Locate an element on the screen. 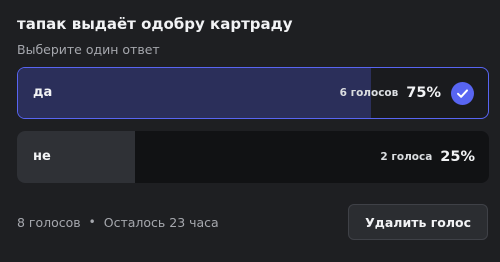 This screenshot has width=500, height=262. answer-vote-count: 6 голосов is located at coordinates (369, 93).